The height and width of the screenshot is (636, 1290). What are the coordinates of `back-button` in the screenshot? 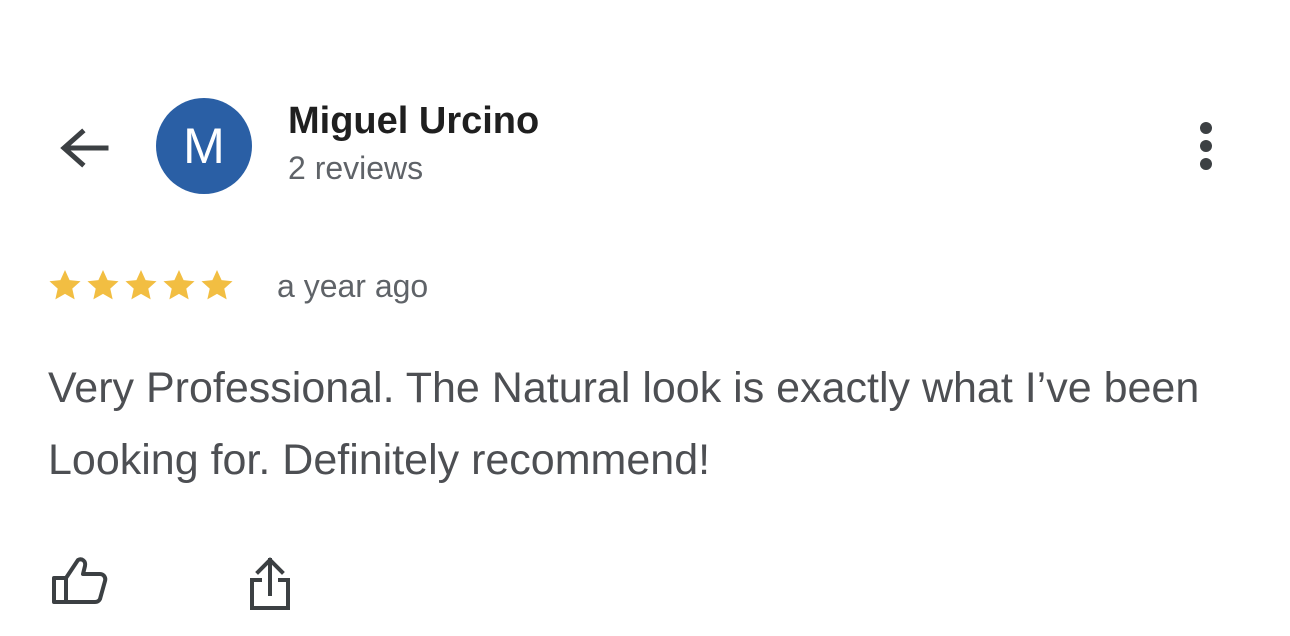 It's located at (84, 150).